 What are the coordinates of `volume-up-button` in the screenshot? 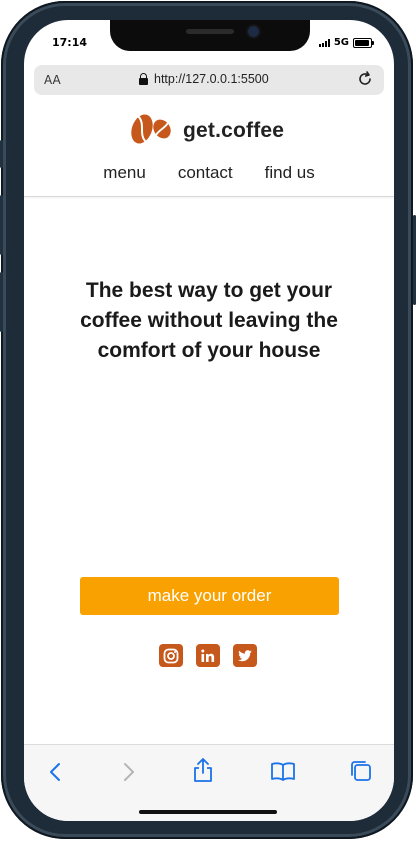 It's located at (1, 225).